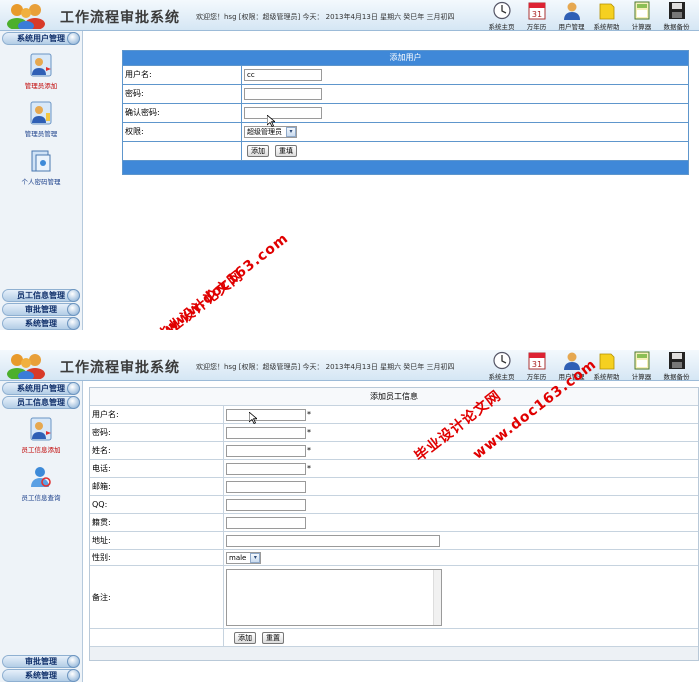 Image resolution: width=699 pixels, height=682 pixels. Describe the element at coordinates (41, 113) in the screenshot. I see `admin-manage-icon` at that location.